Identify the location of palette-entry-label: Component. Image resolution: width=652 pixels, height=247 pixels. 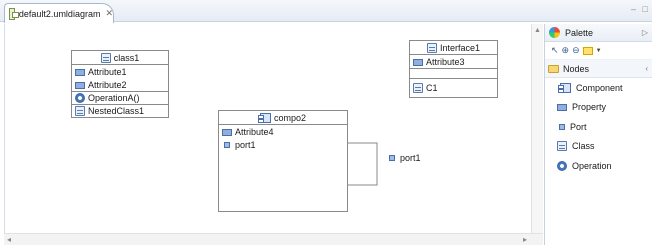
(599, 87).